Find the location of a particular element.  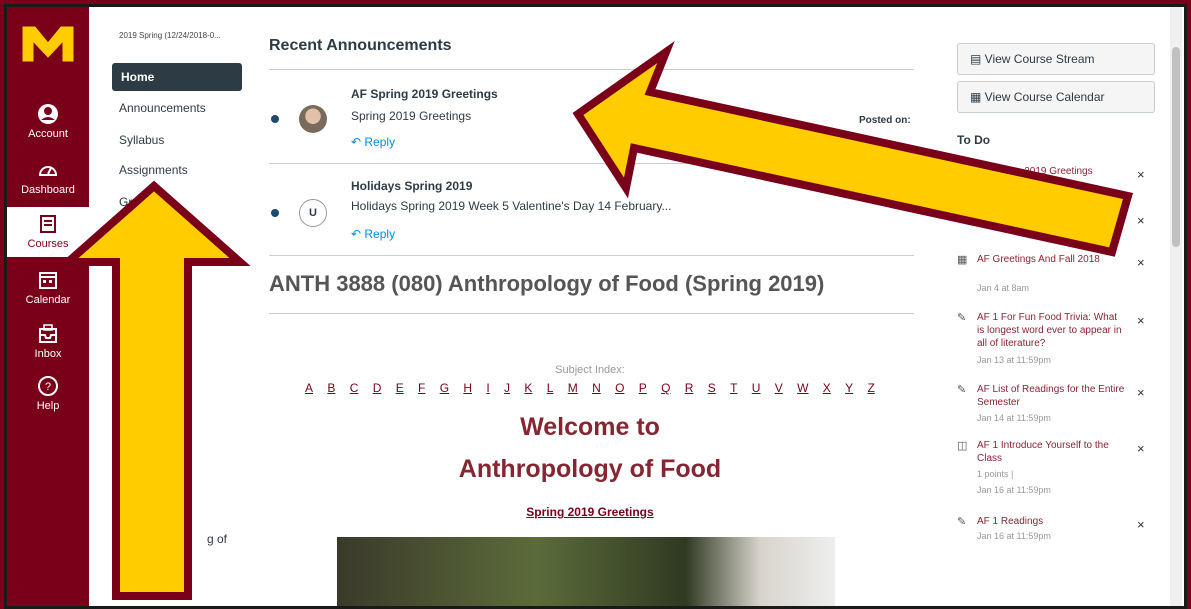

scrollbar-thumb is located at coordinates (1176, 147).